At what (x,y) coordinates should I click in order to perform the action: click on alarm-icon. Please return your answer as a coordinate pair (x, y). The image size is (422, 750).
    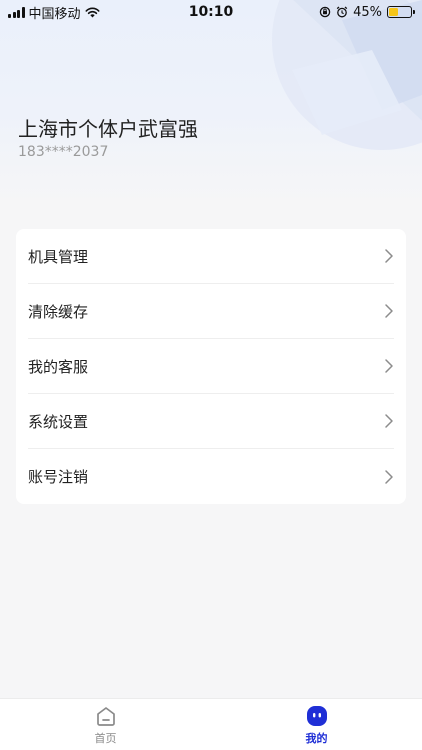
    Looking at the image, I should click on (342, 12).